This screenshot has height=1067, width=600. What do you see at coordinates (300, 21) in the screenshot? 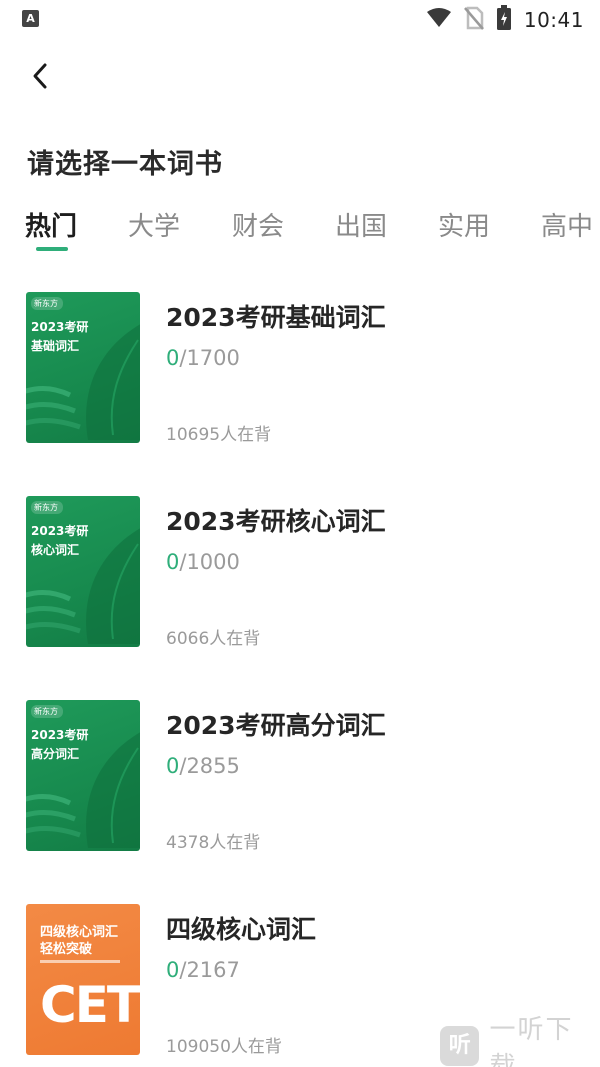
I see `status-bar: A 10:41` at bounding box center [300, 21].